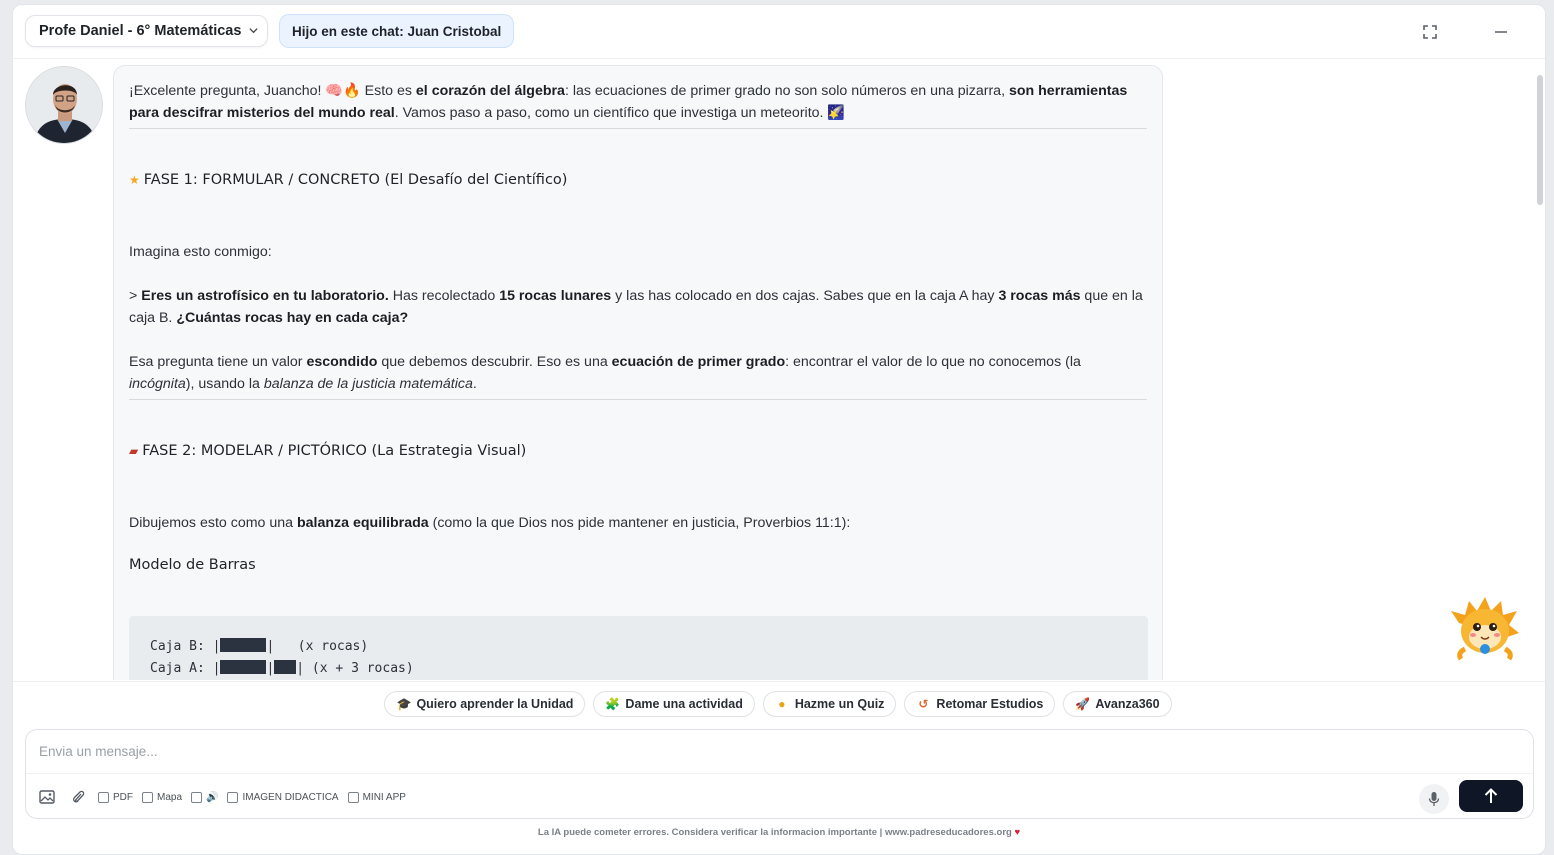  I want to click on code-text: |, so click(270, 668).